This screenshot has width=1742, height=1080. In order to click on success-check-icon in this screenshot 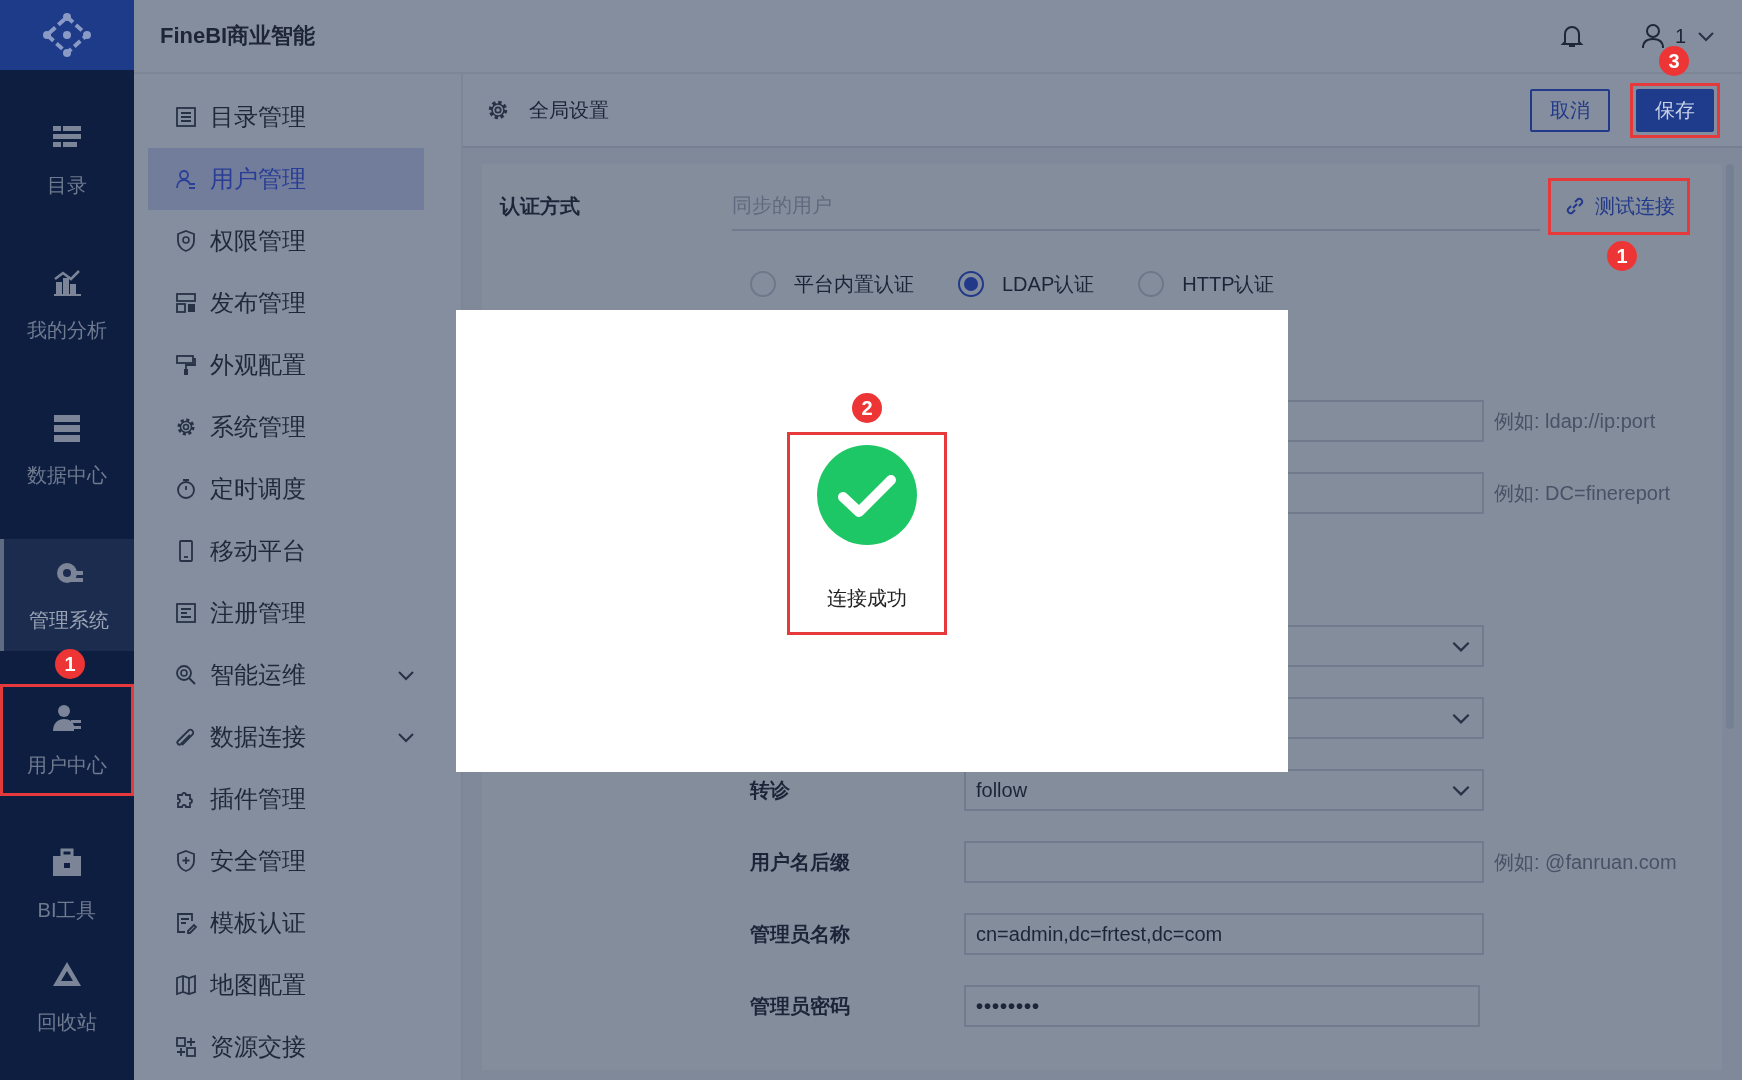, I will do `click(867, 495)`.